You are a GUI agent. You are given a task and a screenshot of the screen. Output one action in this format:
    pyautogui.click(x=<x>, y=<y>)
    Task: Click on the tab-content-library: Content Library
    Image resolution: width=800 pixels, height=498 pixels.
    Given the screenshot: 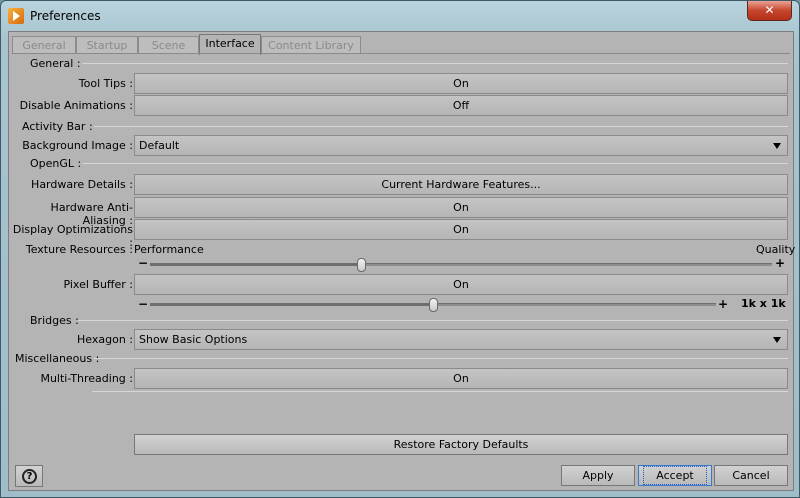 What is the action you would take?
    pyautogui.click(x=311, y=45)
    